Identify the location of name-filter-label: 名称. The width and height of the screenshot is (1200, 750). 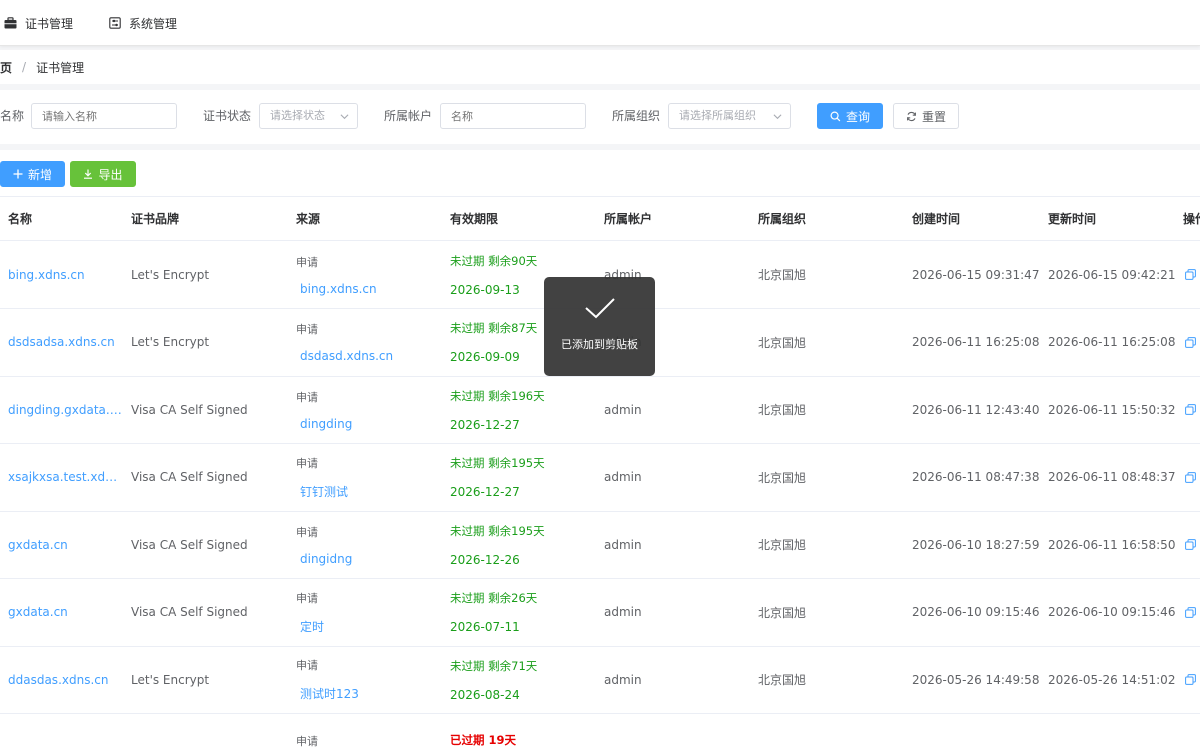
(12, 116).